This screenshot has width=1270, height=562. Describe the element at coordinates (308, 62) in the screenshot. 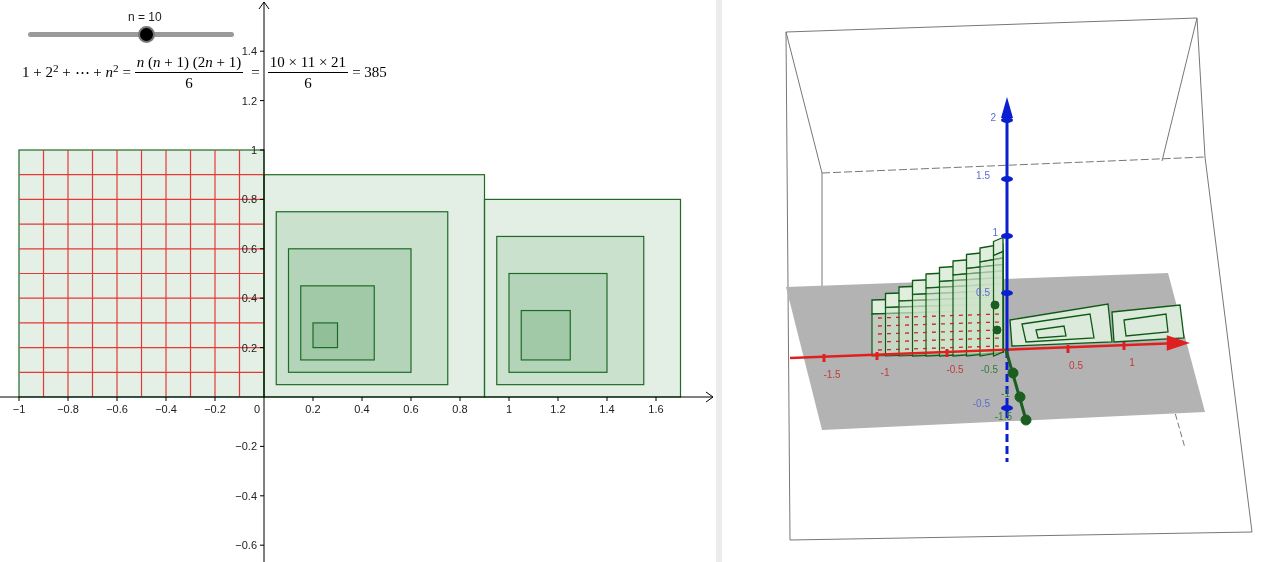

I see `fraction-numerator: 10 × 11 × 21` at that location.